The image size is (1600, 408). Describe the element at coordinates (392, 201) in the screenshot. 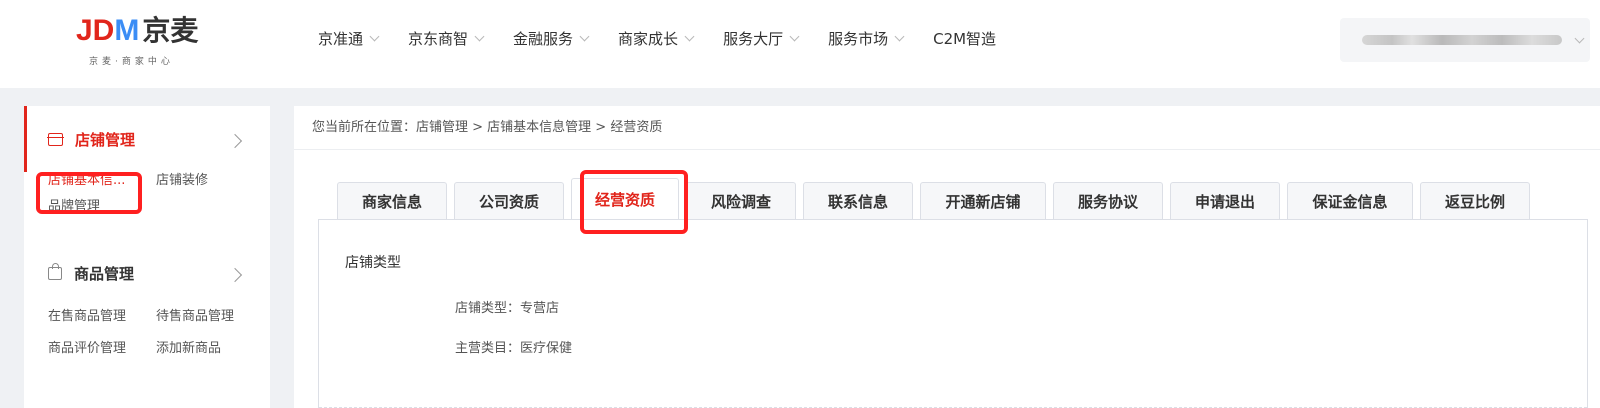

I see `tab-merchant-info: 商家信息` at that location.